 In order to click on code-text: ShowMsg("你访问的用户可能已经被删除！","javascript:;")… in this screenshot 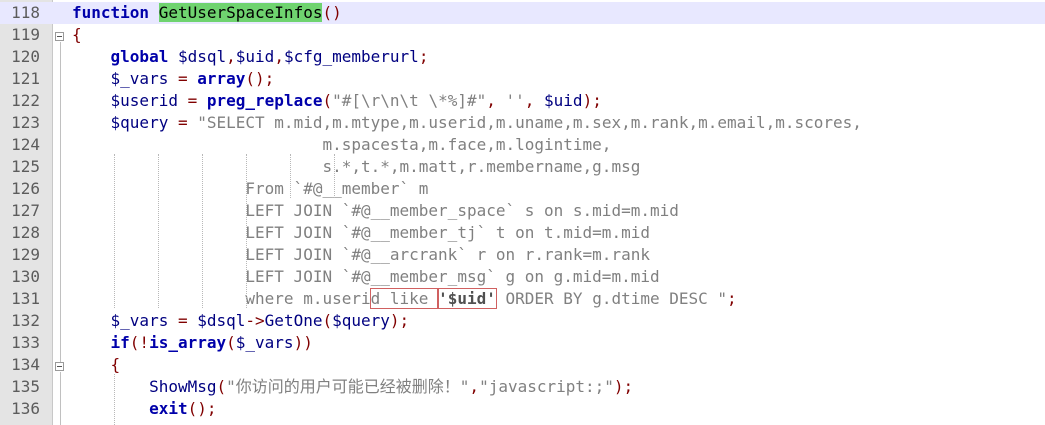, I will do `click(352, 387)`.